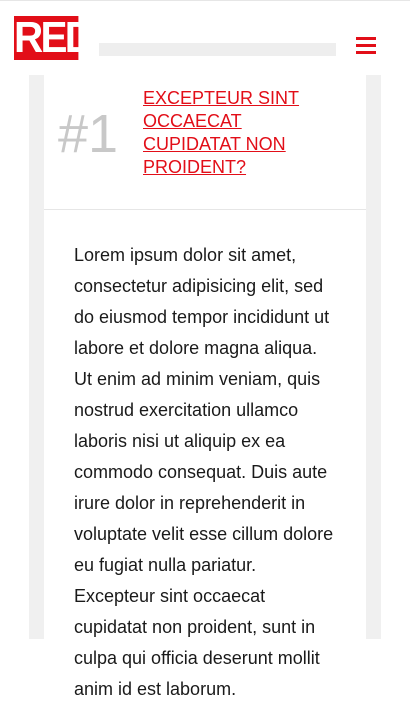 The image size is (410, 705). What do you see at coordinates (366, 38) in the screenshot?
I see `menu-bar-top` at bounding box center [366, 38].